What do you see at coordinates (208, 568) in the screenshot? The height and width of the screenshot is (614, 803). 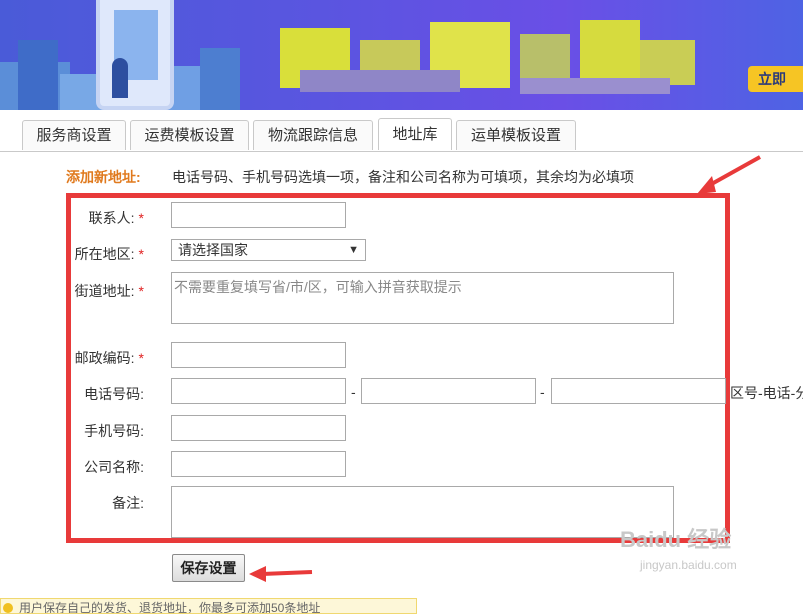 I see `save-button: 保存设置` at bounding box center [208, 568].